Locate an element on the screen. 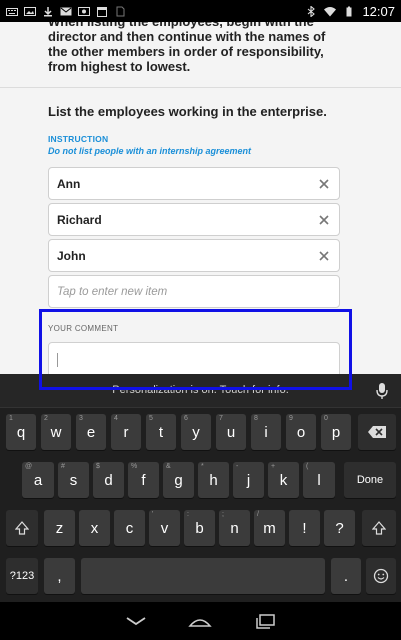 The width and height of the screenshot is (401, 640). key-e: 3e is located at coordinates (91, 432).